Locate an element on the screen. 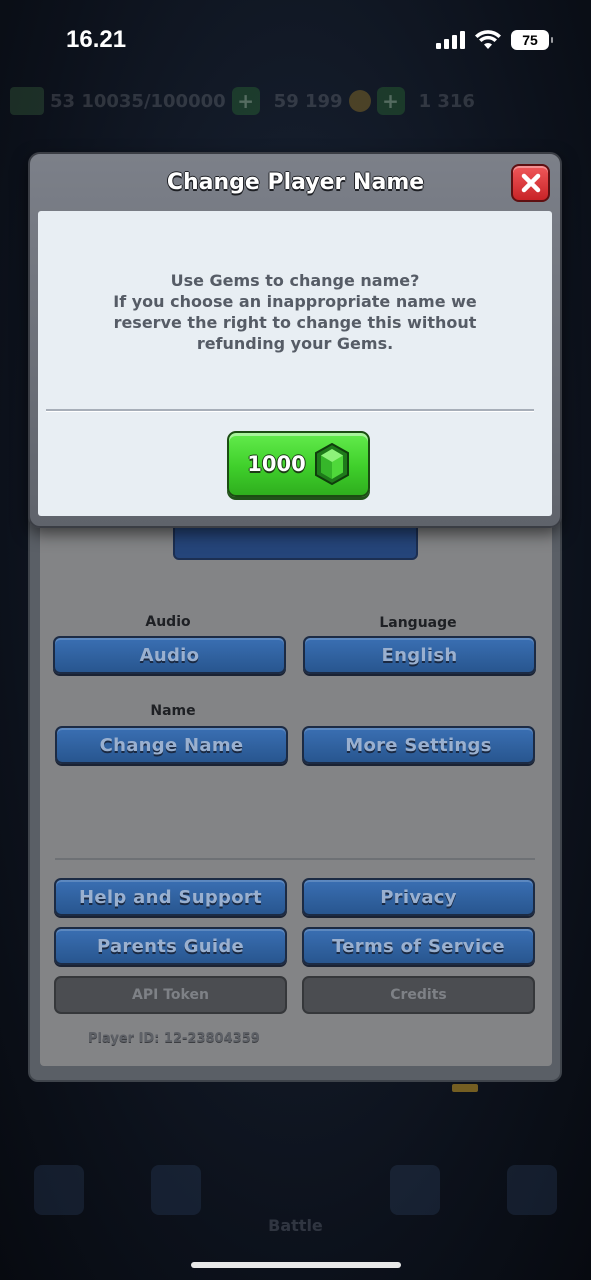 This screenshot has width=591, height=1280. status-time: 16.21 is located at coordinates (96, 39).